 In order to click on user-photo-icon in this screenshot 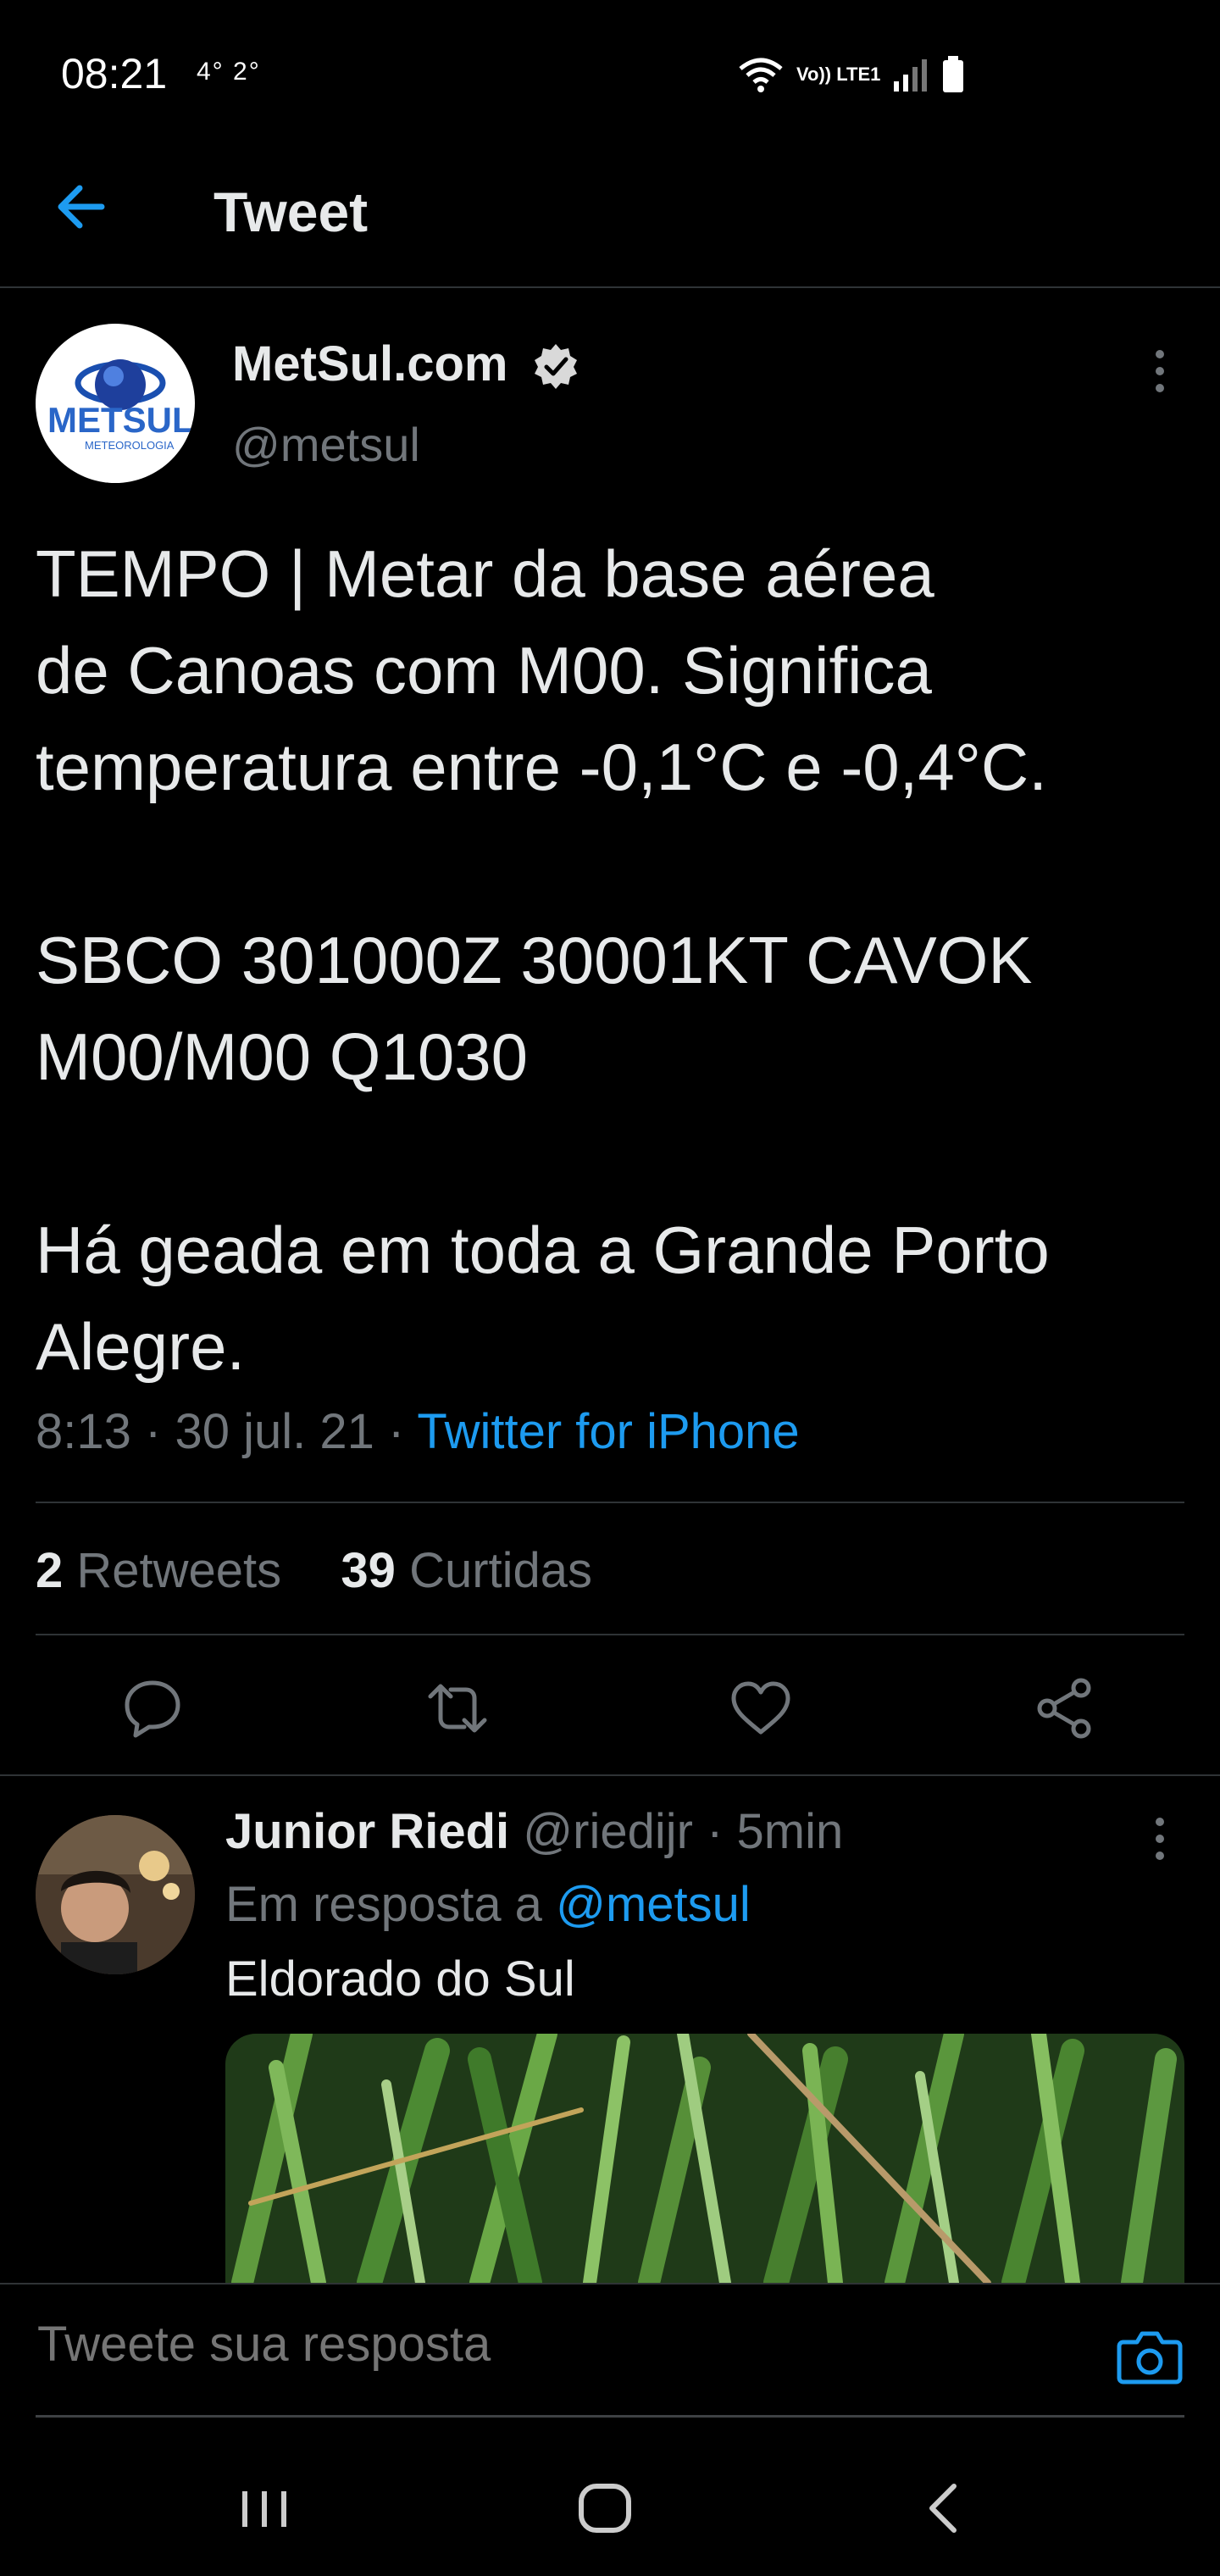, I will do `click(115, 1894)`.